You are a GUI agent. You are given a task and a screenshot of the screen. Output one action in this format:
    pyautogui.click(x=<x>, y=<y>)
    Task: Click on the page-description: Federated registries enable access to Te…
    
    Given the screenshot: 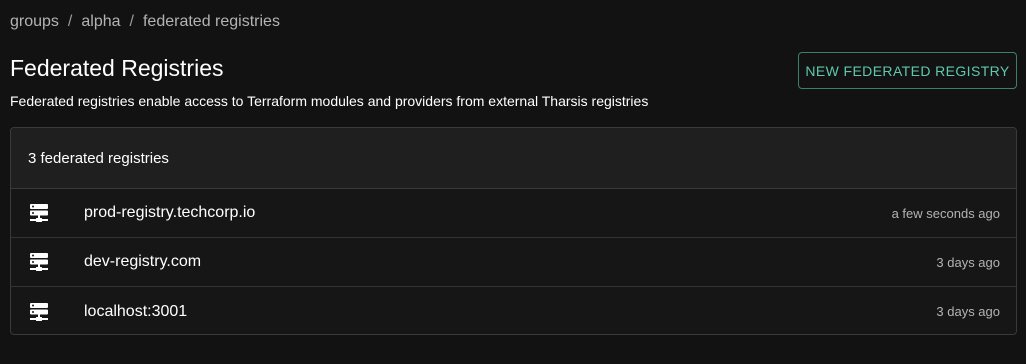 What is the action you would take?
    pyautogui.click(x=329, y=101)
    